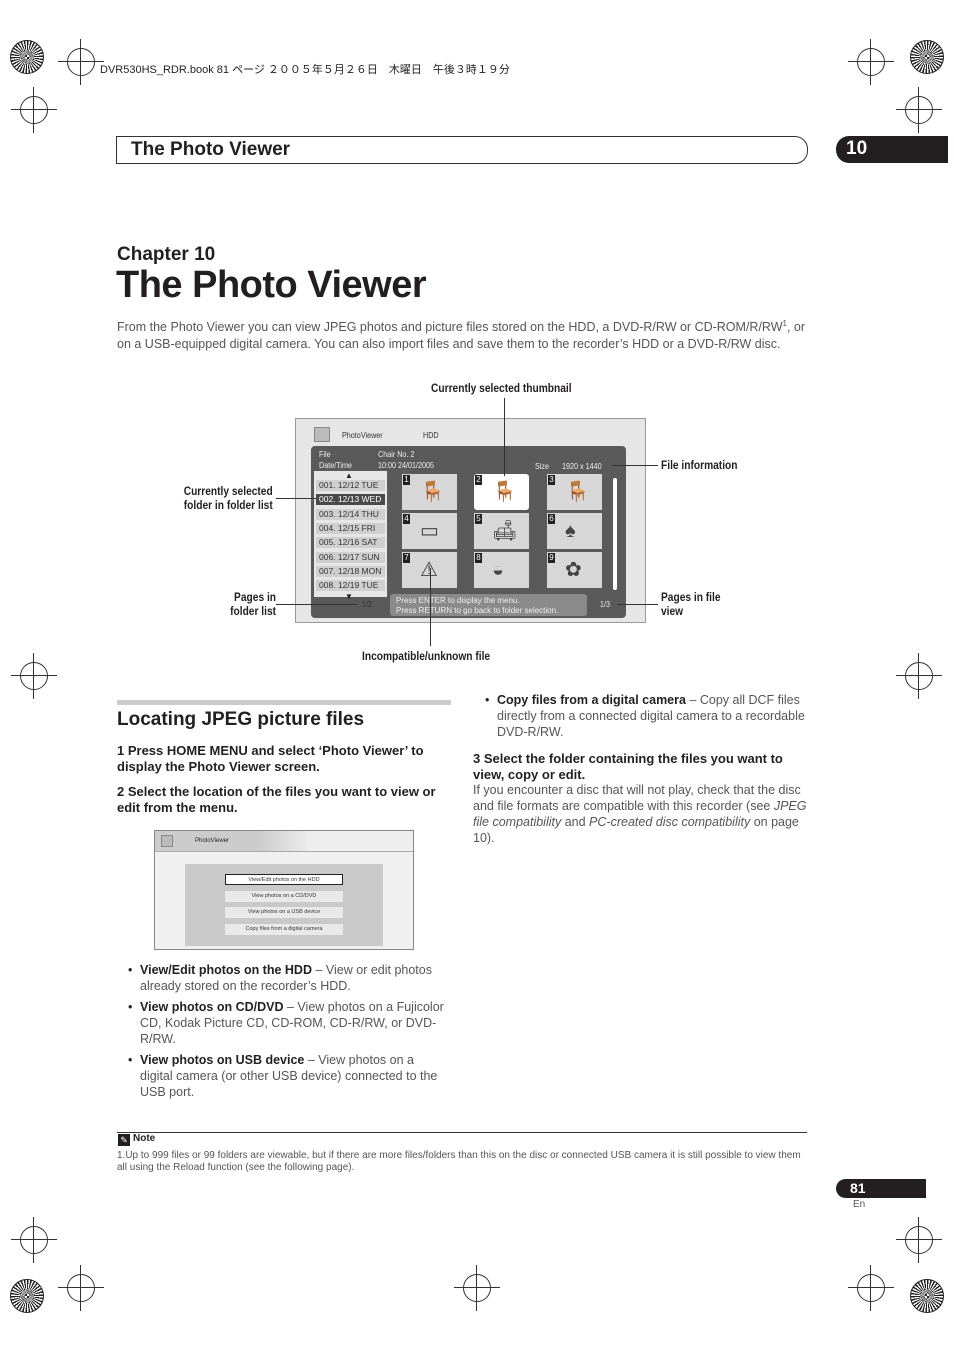 The image size is (954, 1351). What do you see at coordinates (458, 600) in the screenshot?
I see `help-line: Press ENTER to display the menu.` at bounding box center [458, 600].